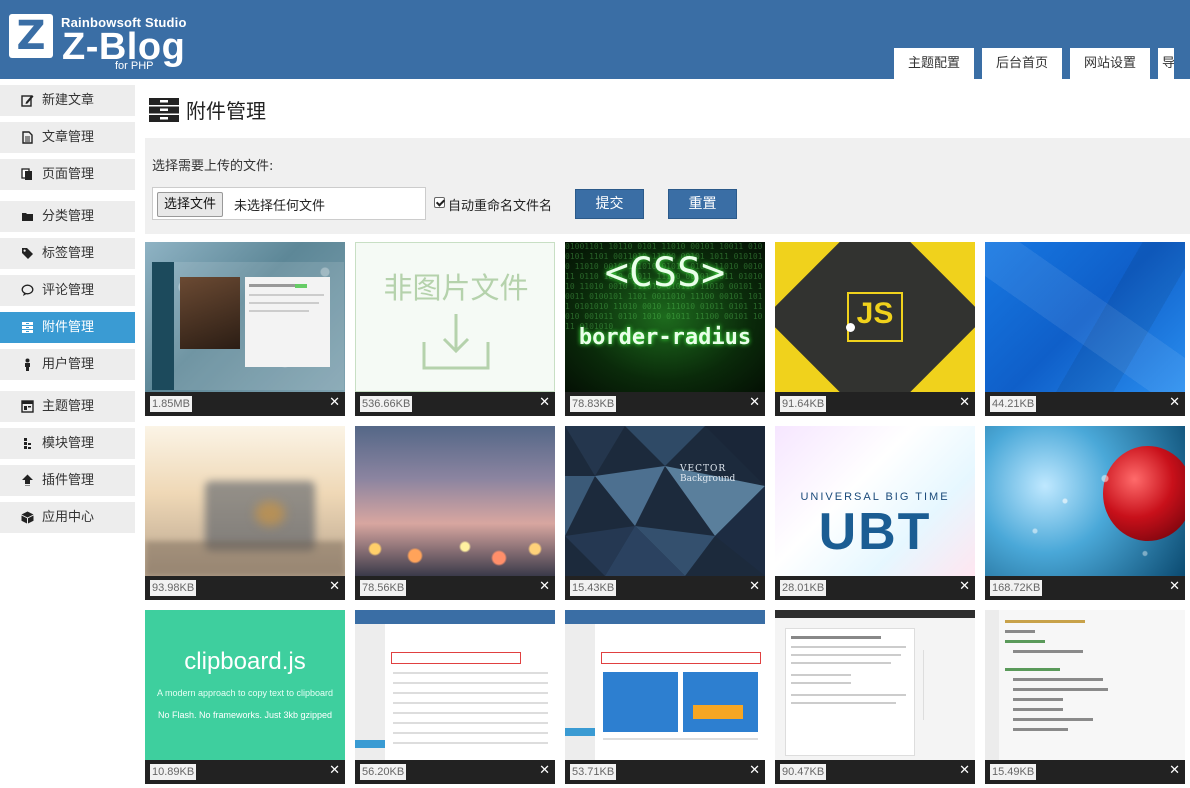 This screenshot has width=1190, height=788. What do you see at coordinates (455, 772) in the screenshot?
I see `attachment-footer: 56.20KB ✕` at bounding box center [455, 772].